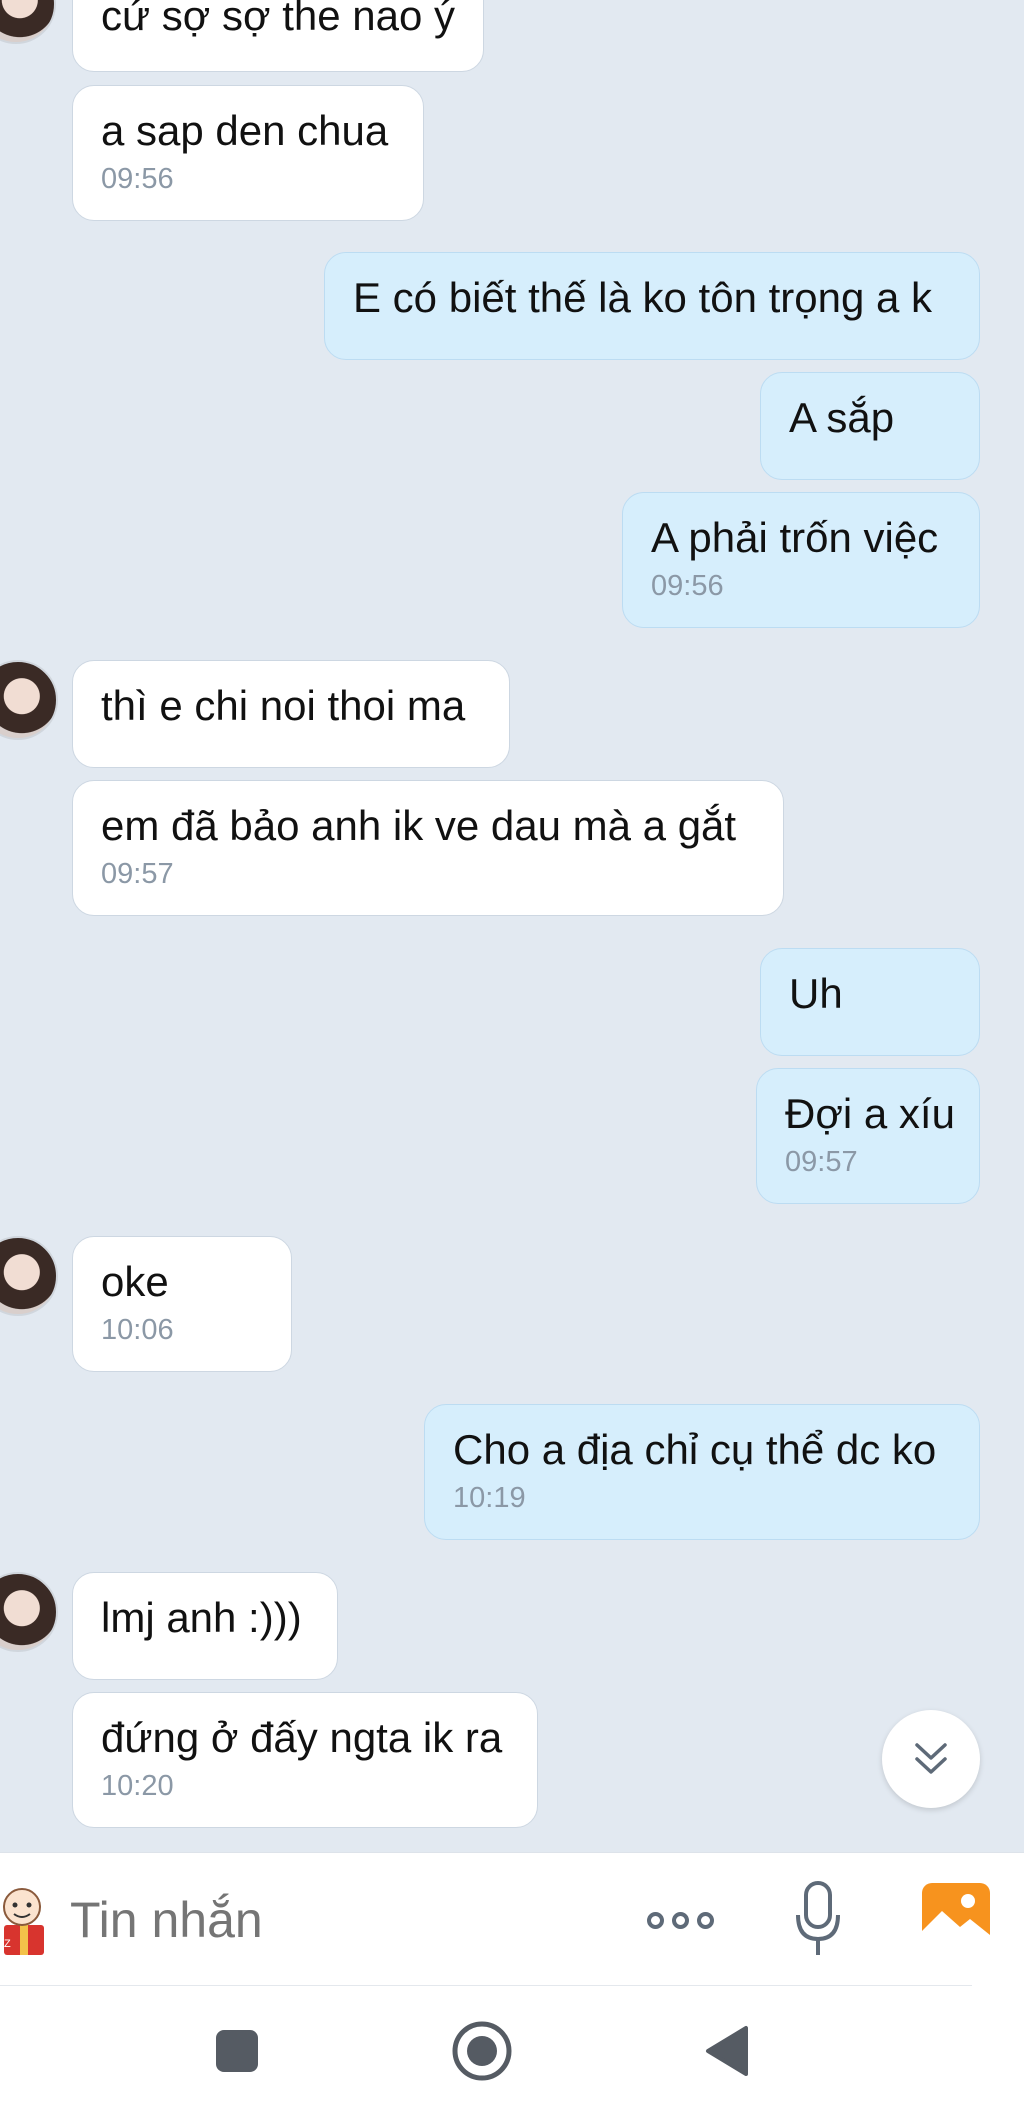  I want to click on home-icon, so click(482, 2051).